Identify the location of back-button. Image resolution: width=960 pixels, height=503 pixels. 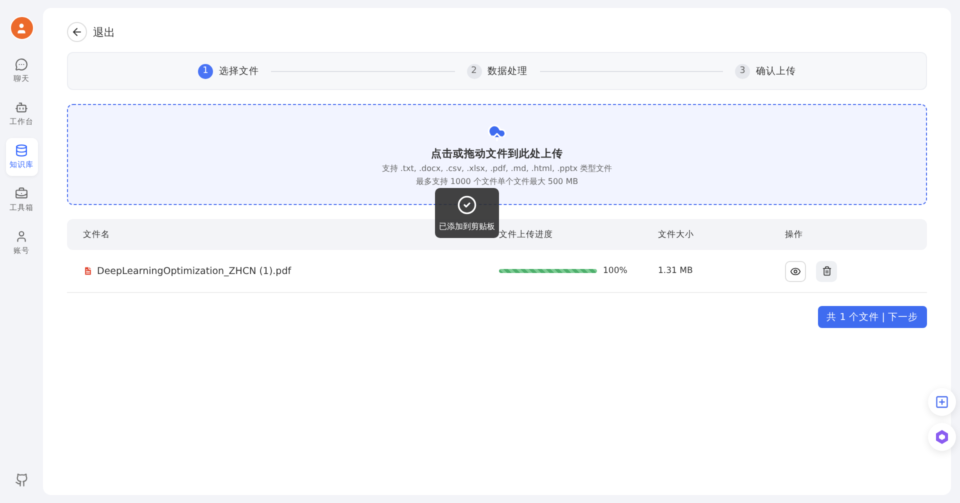
(77, 32).